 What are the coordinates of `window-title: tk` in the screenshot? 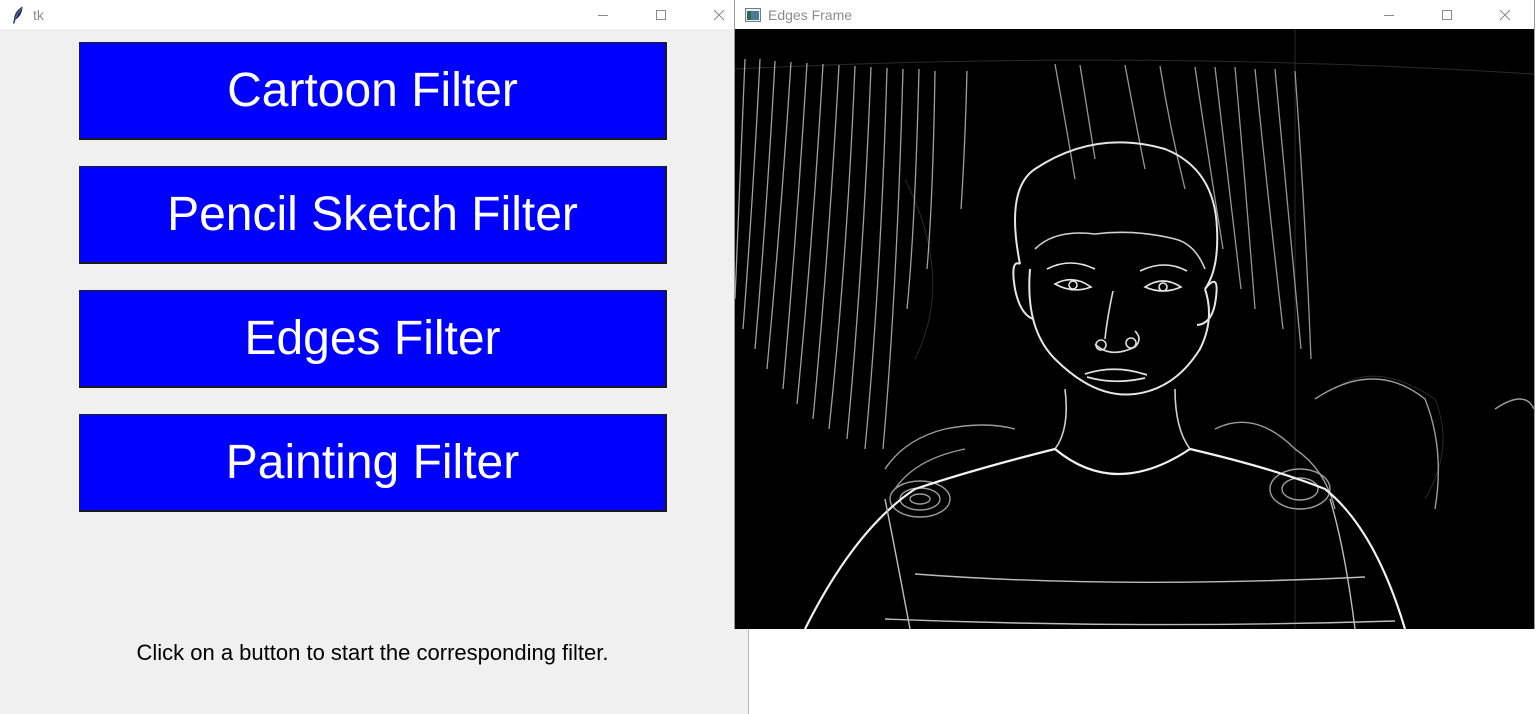 It's located at (38, 14).